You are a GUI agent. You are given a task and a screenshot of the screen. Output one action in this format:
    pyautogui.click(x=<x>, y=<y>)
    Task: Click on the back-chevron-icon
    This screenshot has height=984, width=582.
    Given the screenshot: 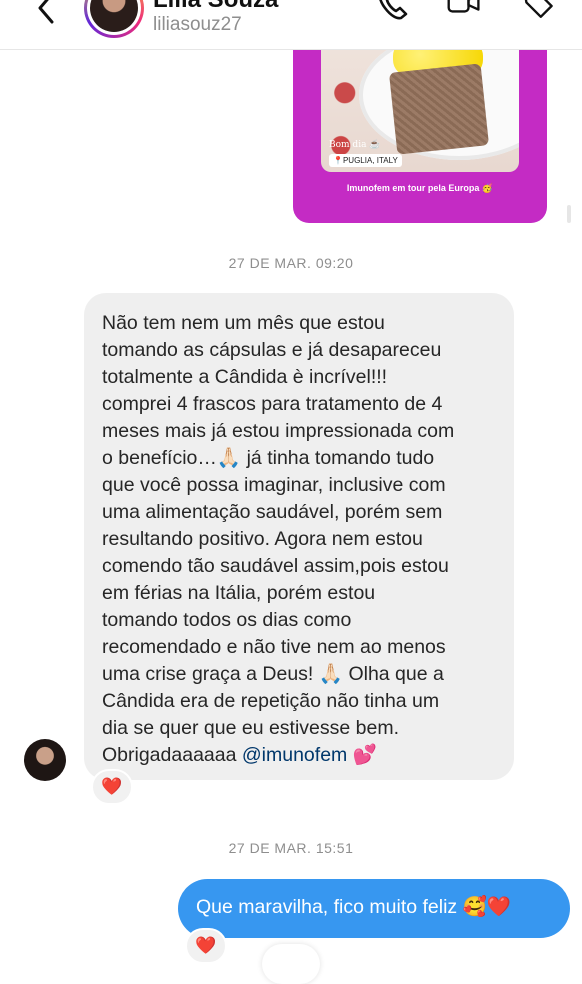 What is the action you would take?
    pyautogui.click(x=47, y=14)
    